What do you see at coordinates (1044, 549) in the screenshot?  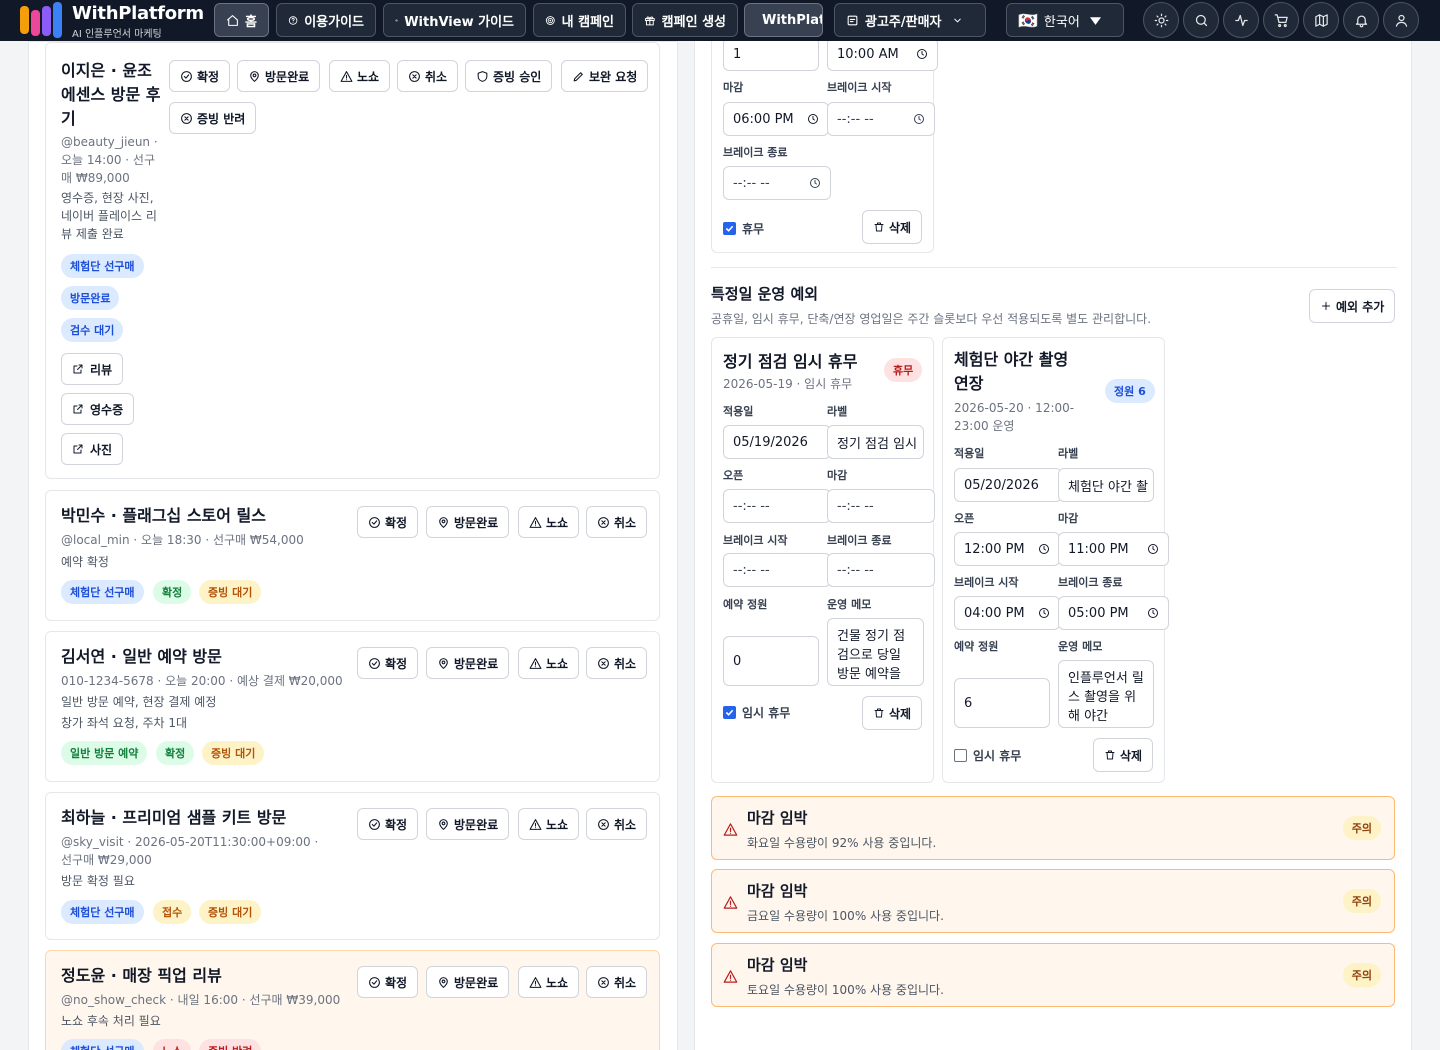 I see `clock-icon` at bounding box center [1044, 549].